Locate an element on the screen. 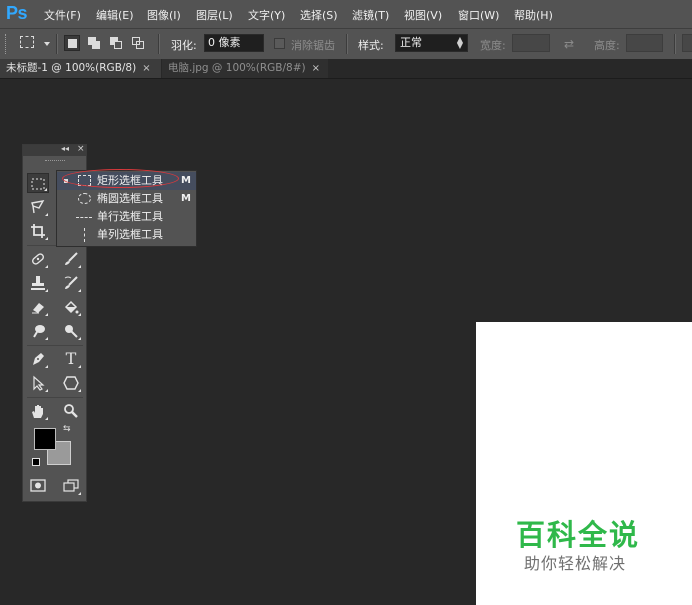 The image size is (692, 605). foreground-color-swatch is located at coordinates (45, 439).